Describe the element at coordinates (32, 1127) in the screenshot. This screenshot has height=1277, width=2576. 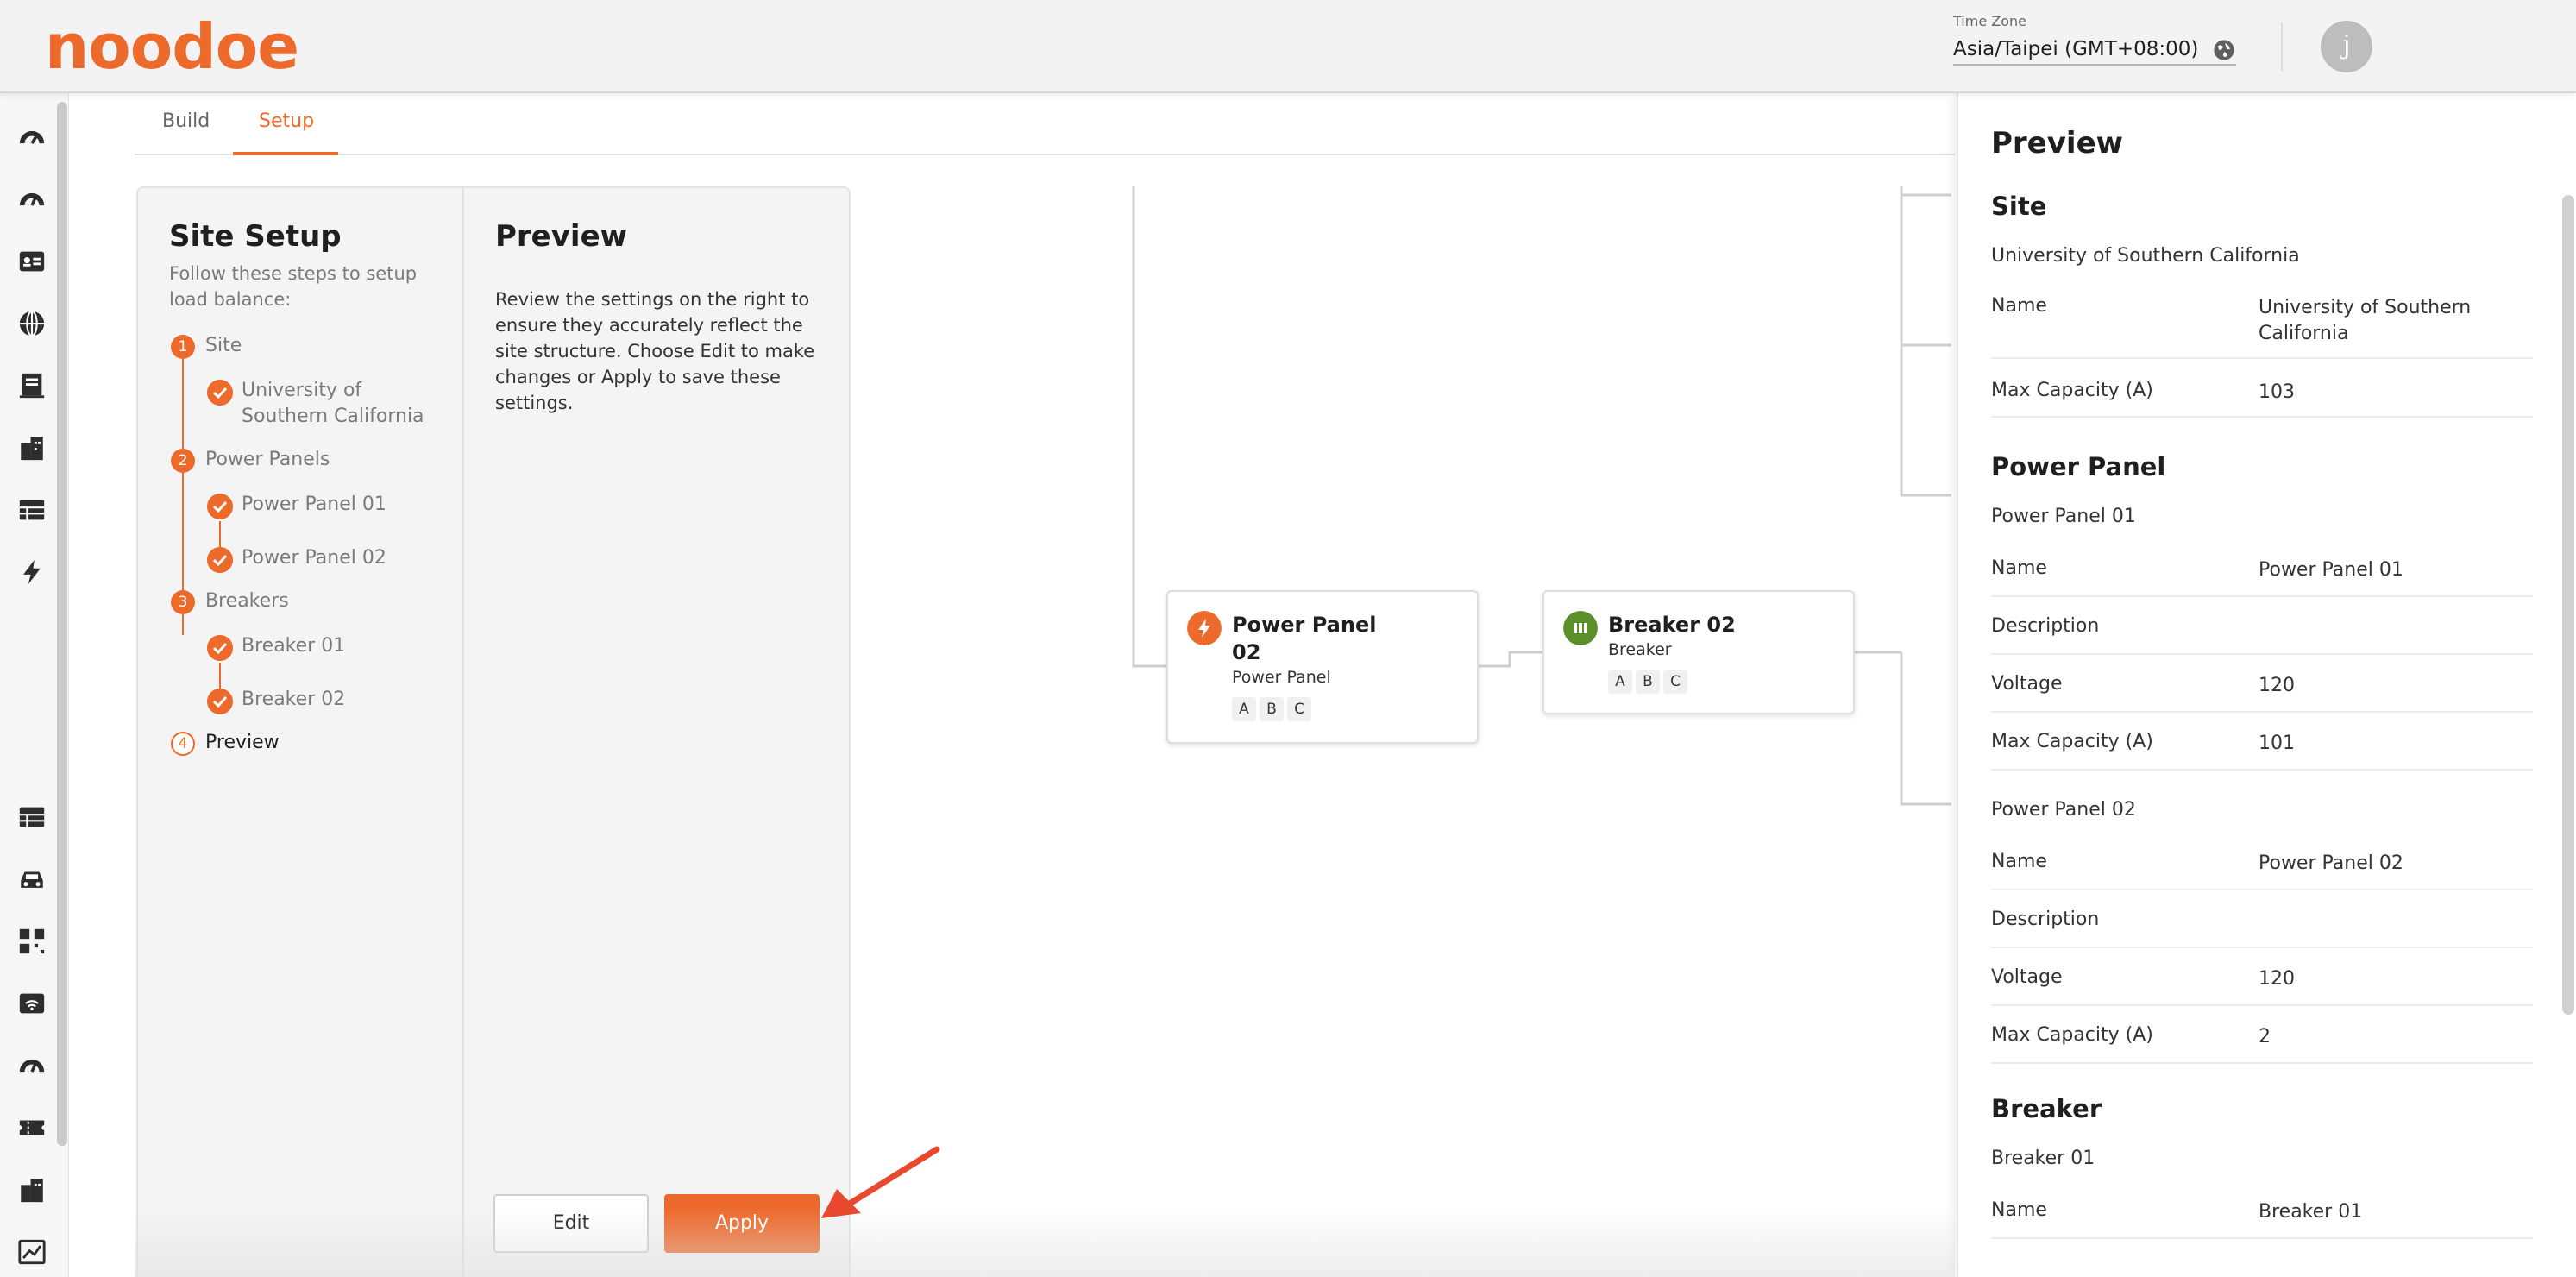
I see `ticket-icon` at that location.